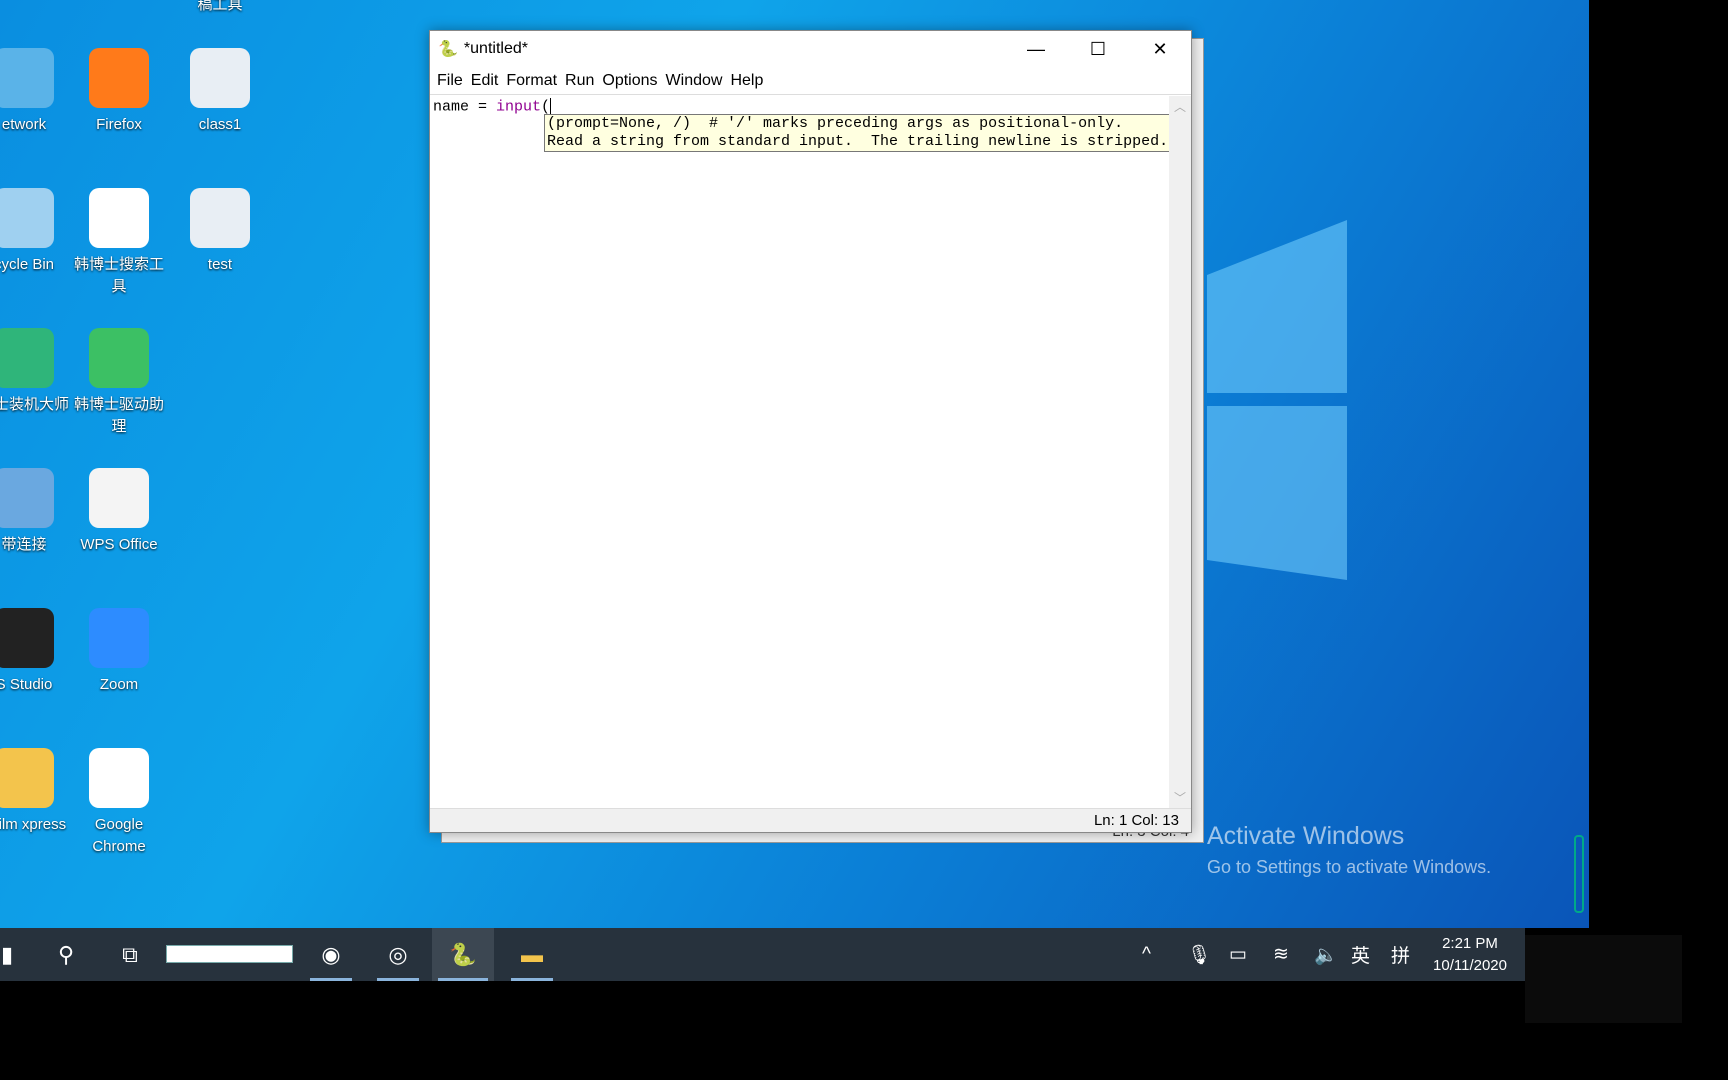 This screenshot has height=1080, width=1728. I want to click on menu-edit: Edit, so click(485, 81).